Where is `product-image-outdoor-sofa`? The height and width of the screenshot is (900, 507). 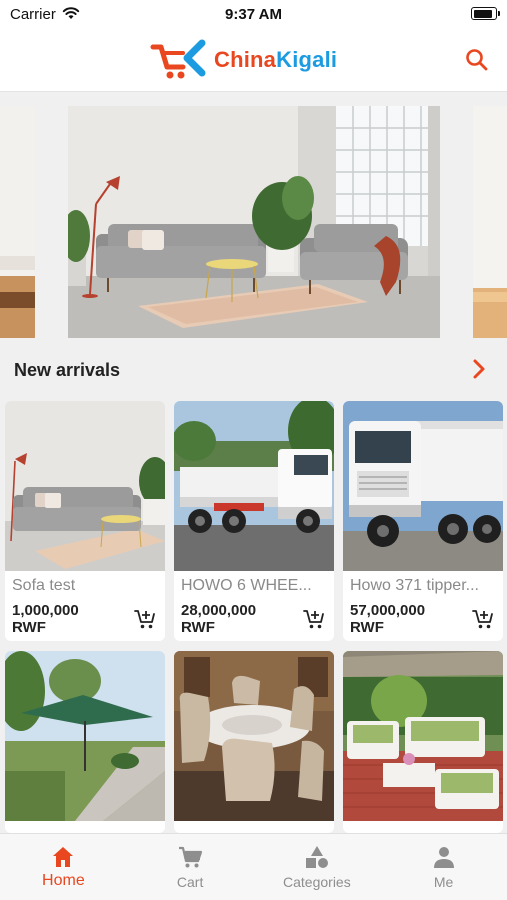 product-image-outdoor-sofa is located at coordinates (423, 736).